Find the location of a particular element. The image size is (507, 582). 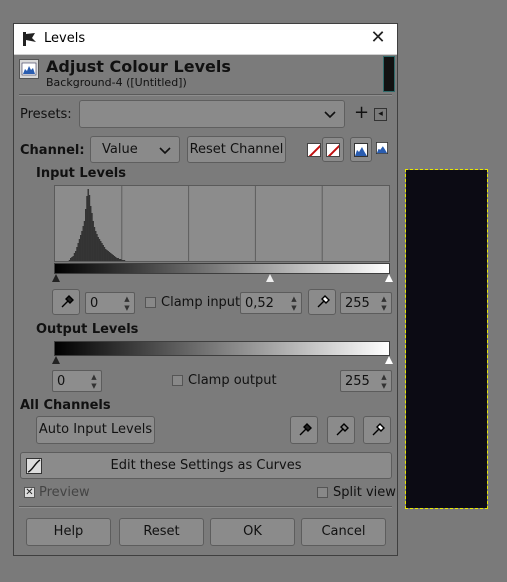

input-high-spinner: 255 ▲ ▼ is located at coordinates (366, 303).